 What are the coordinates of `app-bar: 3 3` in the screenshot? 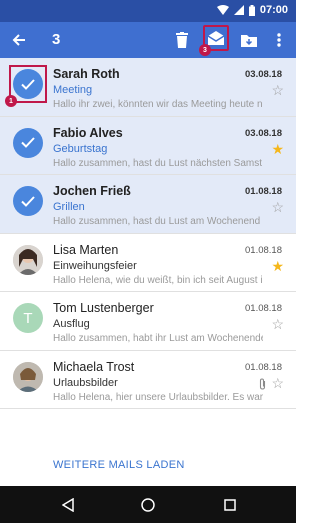 It's located at (148, 40).